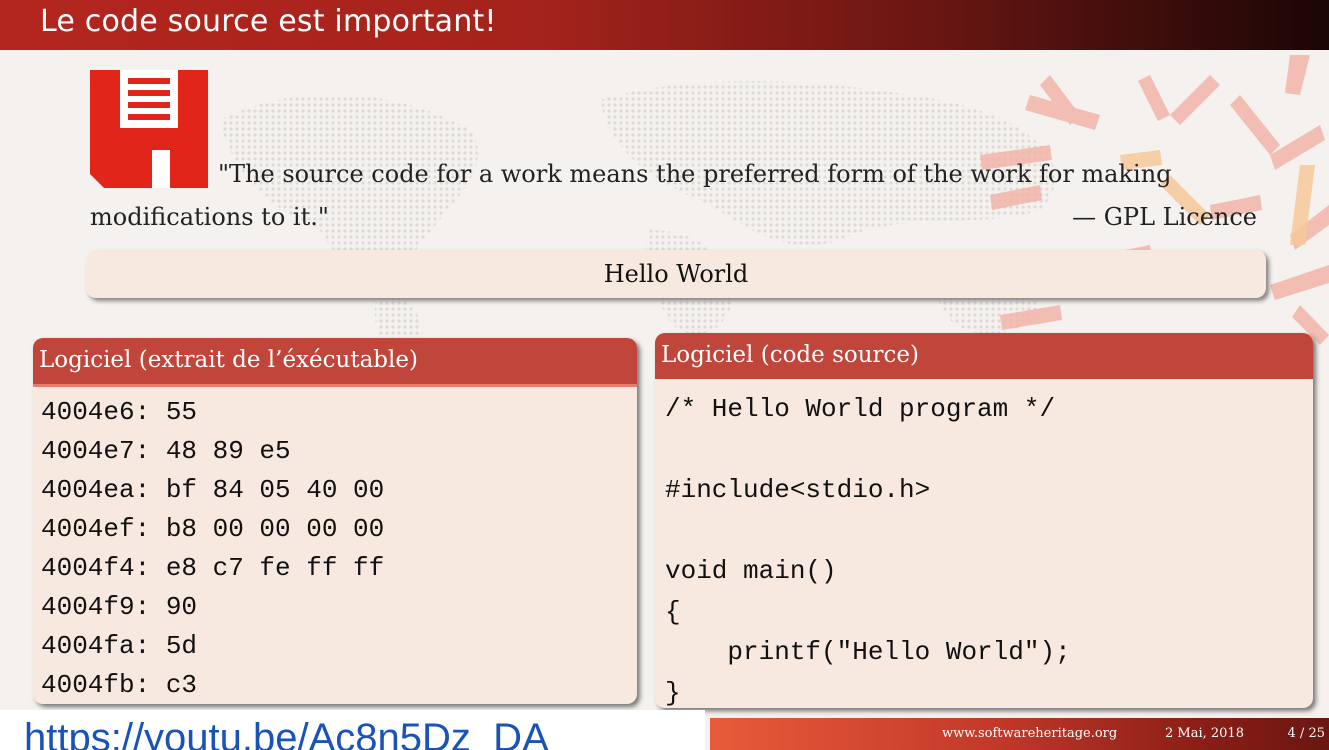 The width and height of the screenshot is (1329, 750). What do you see at coordinates (984, 356) in the screenshot?
I see `source-code-block-title: Logiciel (code source)` at bounding box center [984, 356].